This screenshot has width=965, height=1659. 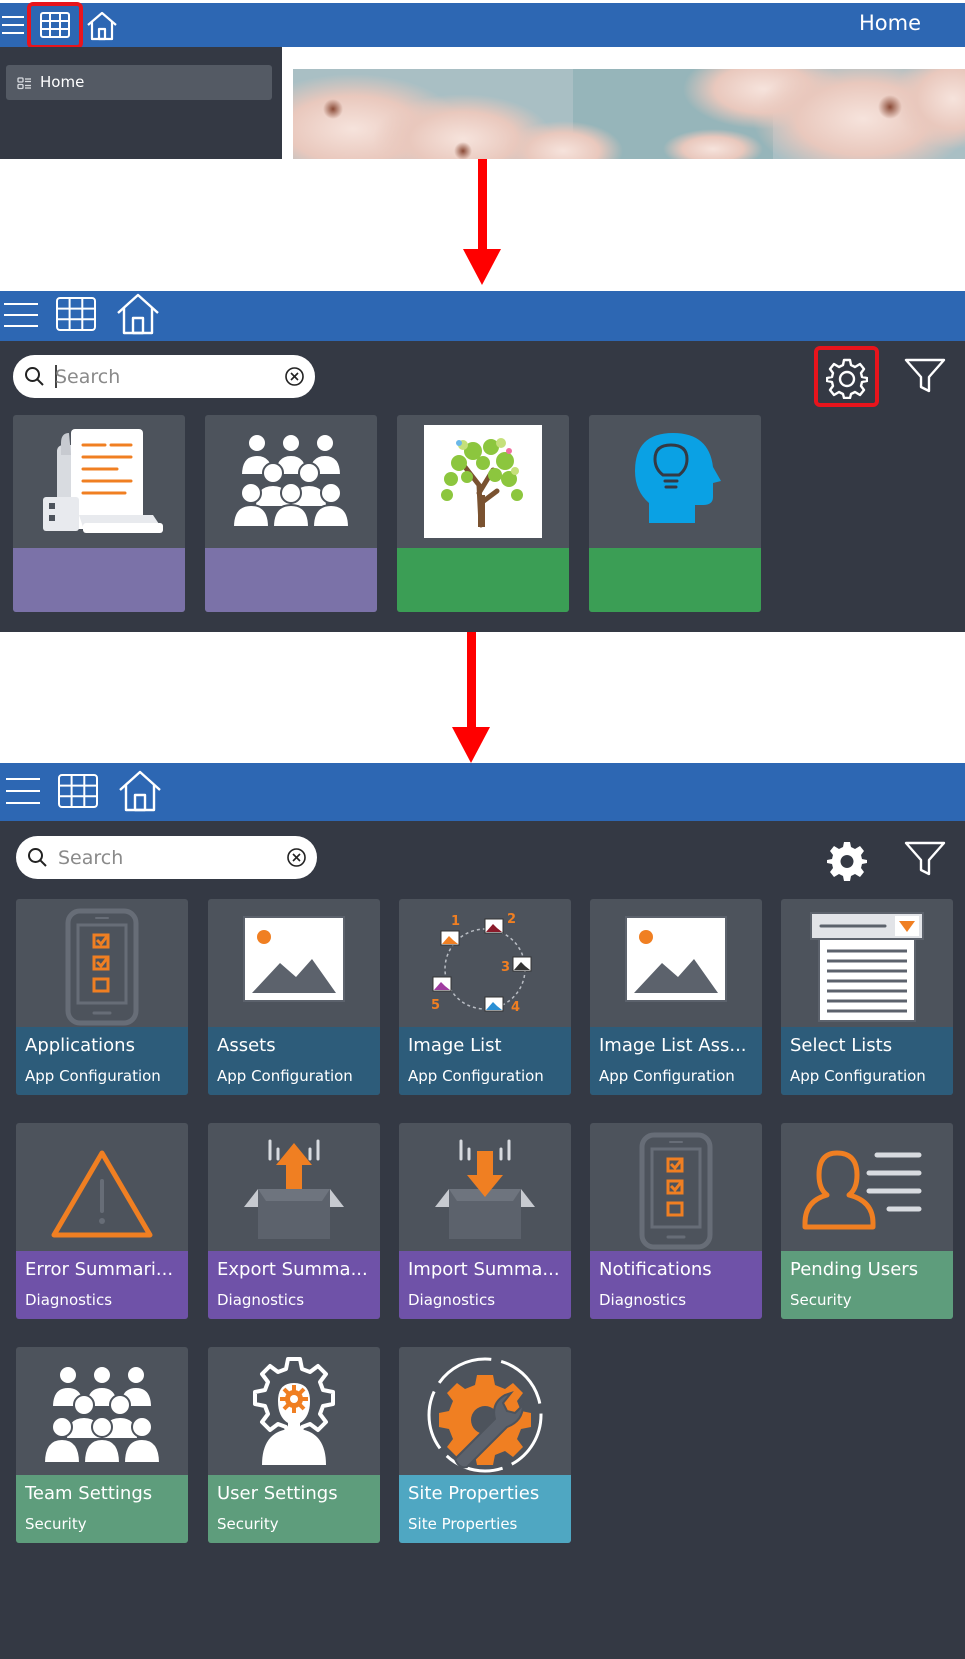 I want to click on tile-label-band: Export Summa... Diagnostics, so click(x=294, y=1285).